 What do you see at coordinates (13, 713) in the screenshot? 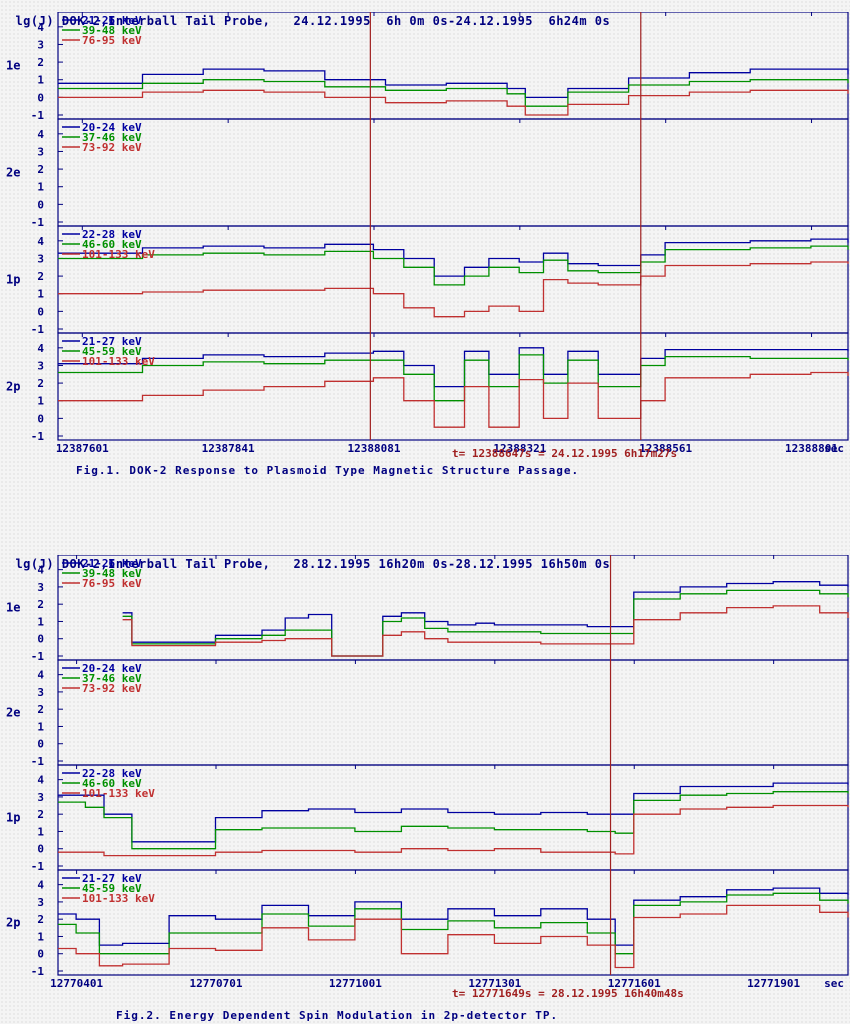
I see `fig2-panel-label-2e: 2e` at bounding box center [13, 713].